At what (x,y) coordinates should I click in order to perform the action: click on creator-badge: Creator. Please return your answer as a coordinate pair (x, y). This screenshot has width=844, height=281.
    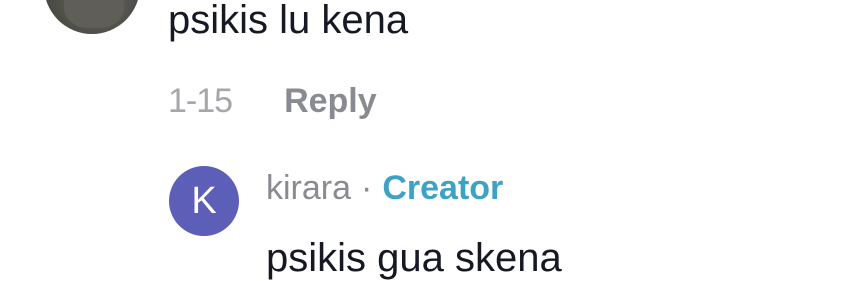
    Looking at the image, I should click on (443, 187).